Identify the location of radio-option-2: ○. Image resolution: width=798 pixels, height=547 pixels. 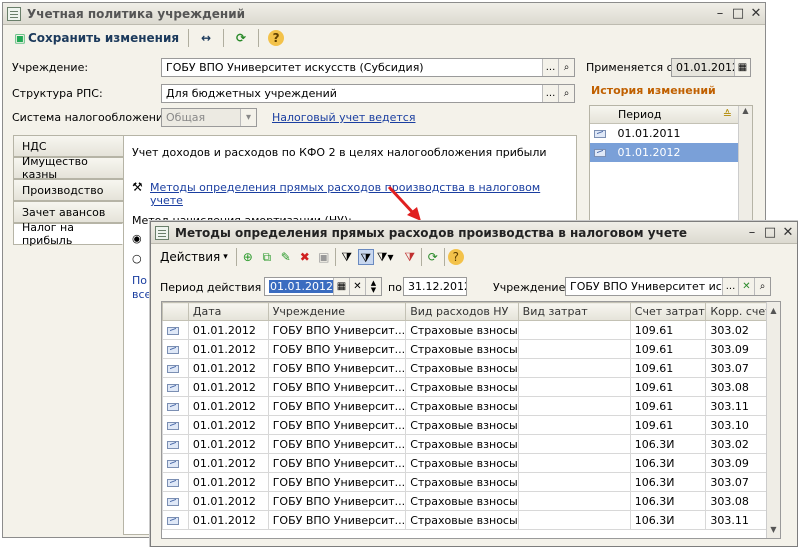
(137, 258).